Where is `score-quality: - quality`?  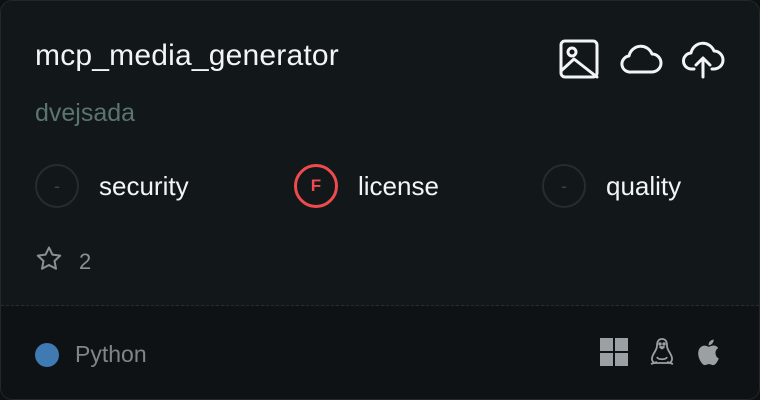
score-quality: - quality is located at coordinates (611, 186).